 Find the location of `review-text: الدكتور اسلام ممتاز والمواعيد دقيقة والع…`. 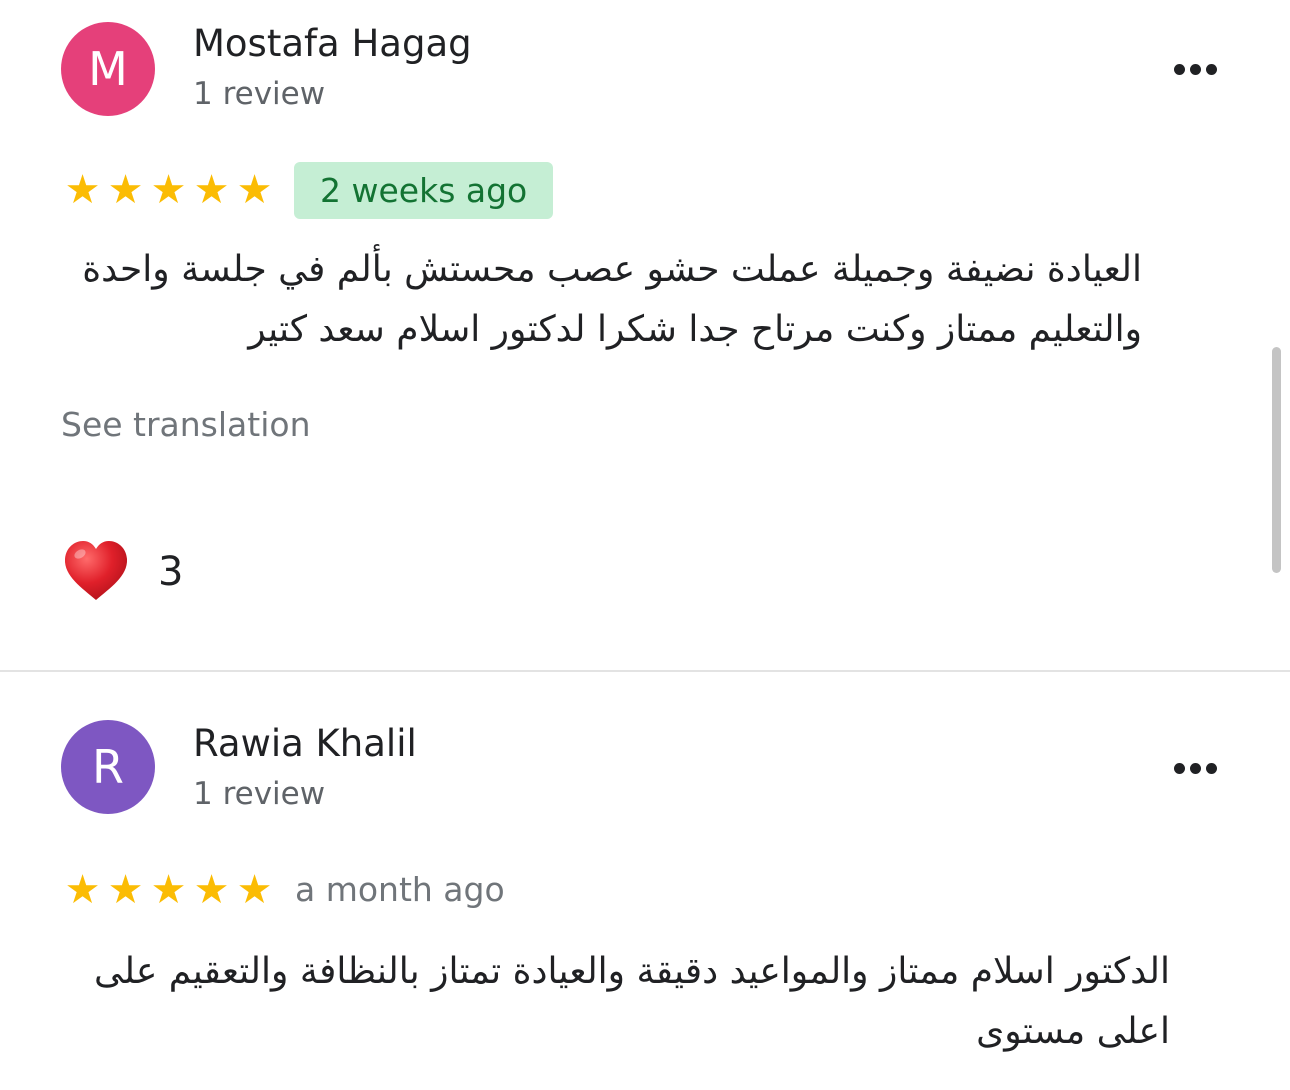

review-text: الدكتور اسلام ممتاز والمواعيد دقيقة والع… is located at coordinates (631, 1001).